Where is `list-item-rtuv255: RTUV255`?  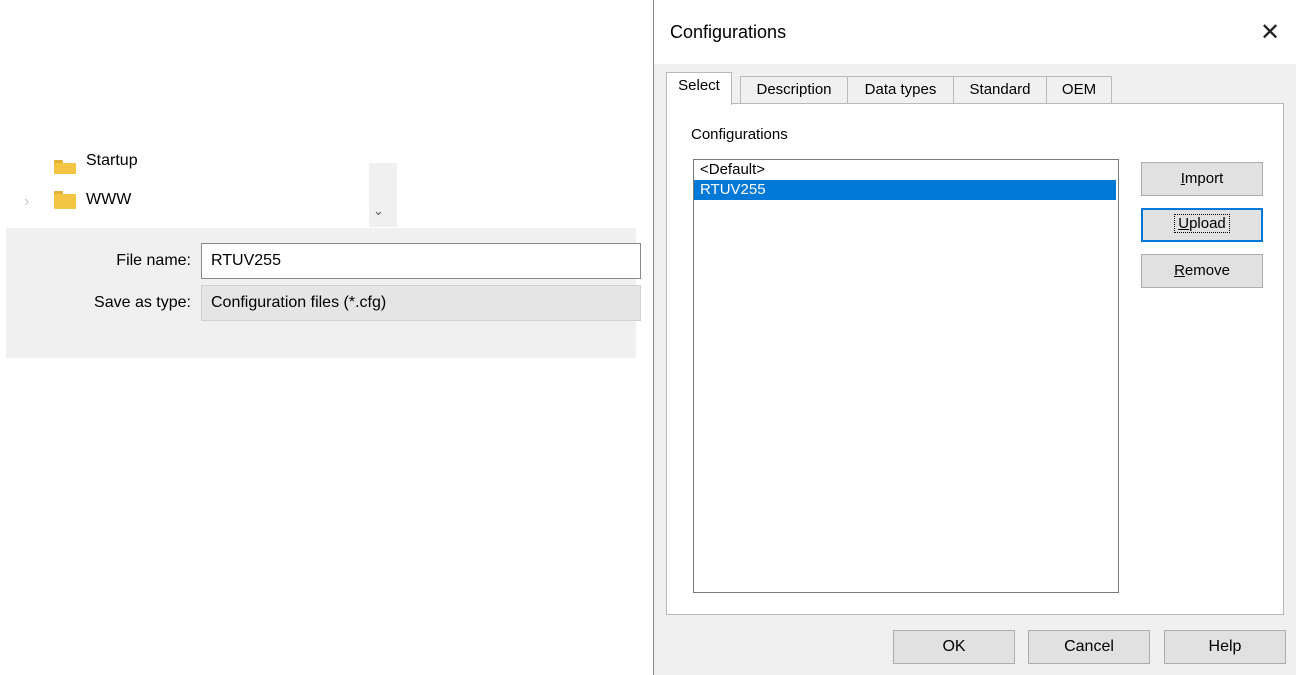
list-item-rtuv255: RTUV255 is located at coordinates (905, 190).